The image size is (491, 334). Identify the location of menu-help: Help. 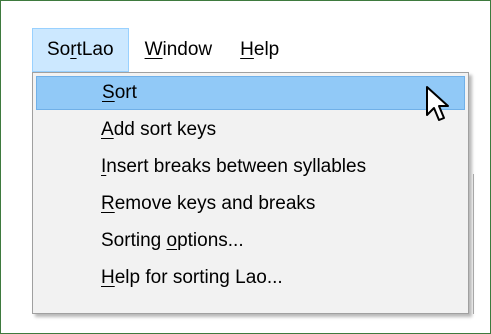
(259, 50).